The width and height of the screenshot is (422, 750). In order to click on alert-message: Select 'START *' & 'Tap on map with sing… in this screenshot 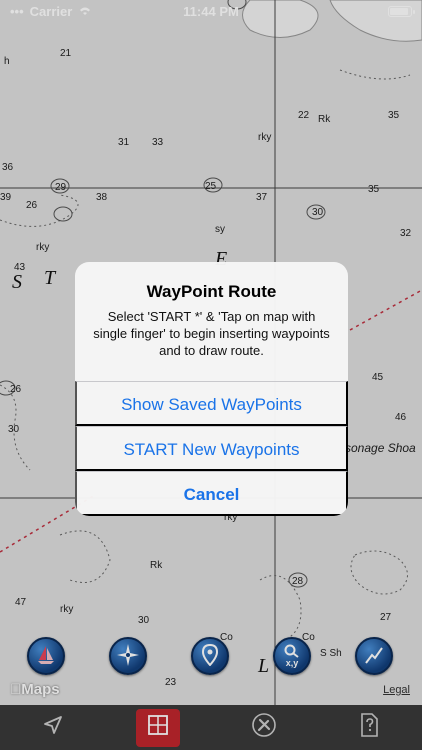, I will do `click(211, 333)`.